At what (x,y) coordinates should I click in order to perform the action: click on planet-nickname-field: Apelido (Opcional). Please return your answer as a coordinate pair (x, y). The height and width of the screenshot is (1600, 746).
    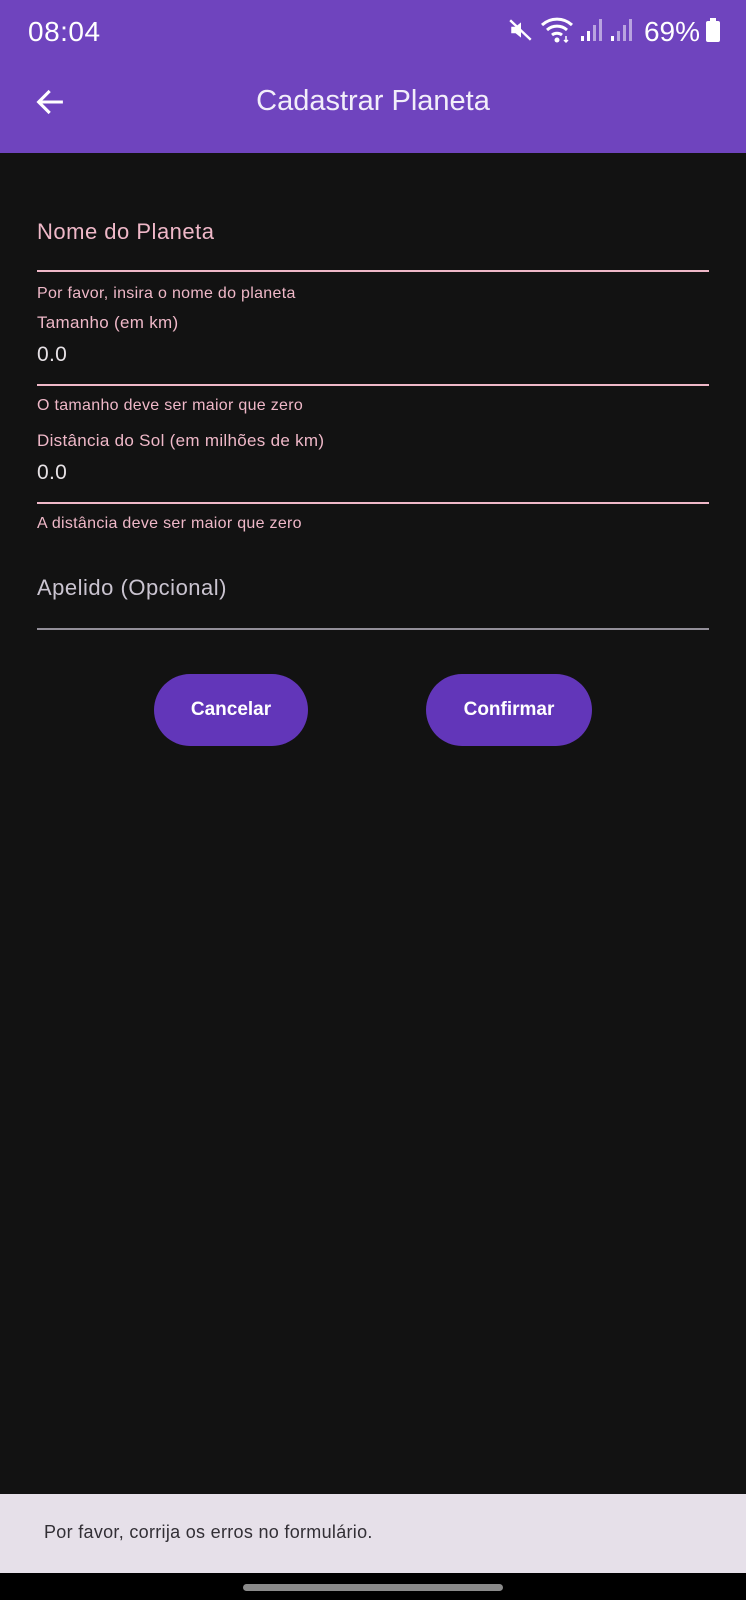
    Looking at the image, I should click on (373, 611).